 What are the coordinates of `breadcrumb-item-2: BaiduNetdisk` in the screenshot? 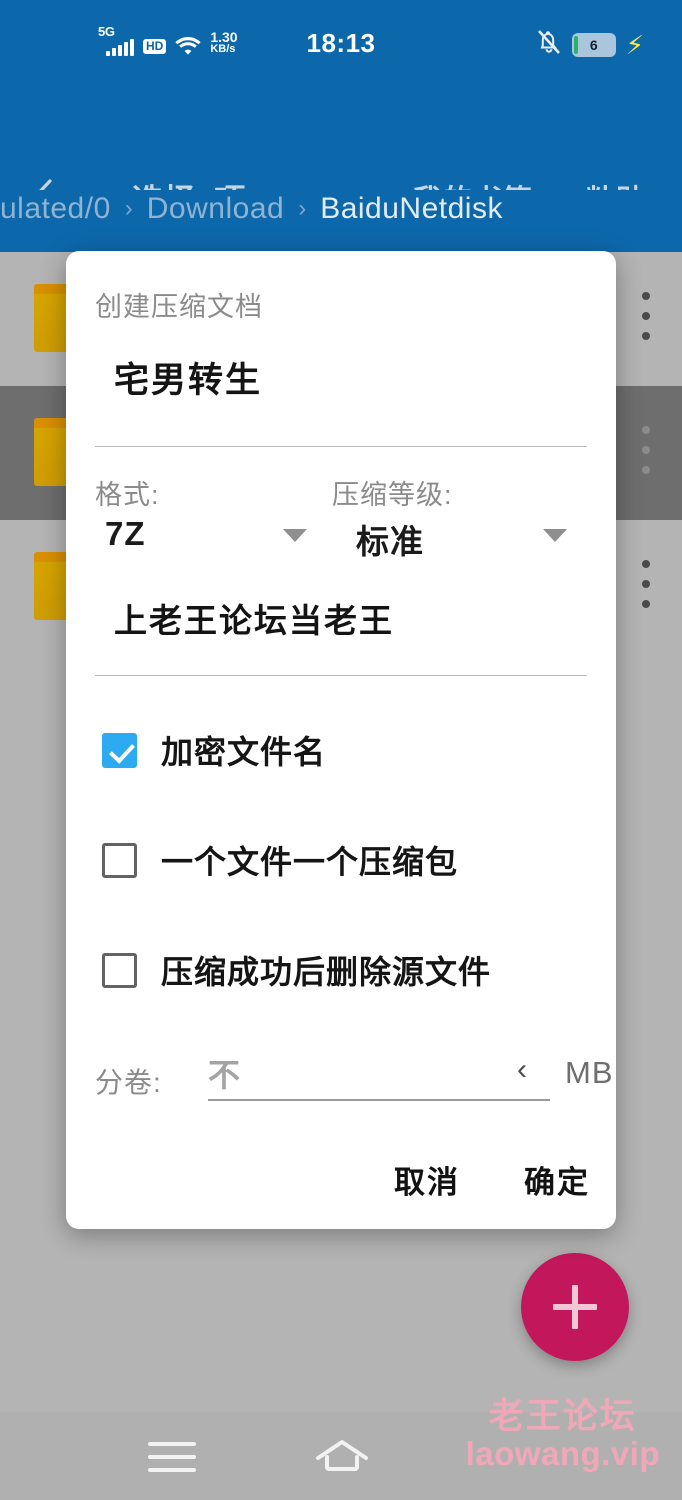 It's located at (411, 209).